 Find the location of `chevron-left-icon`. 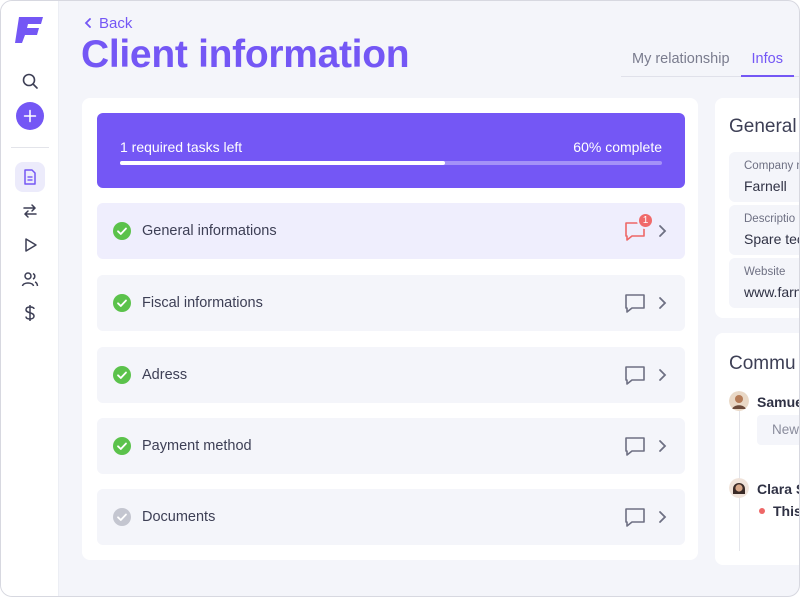

chevron-left-icon is located at coordinates (87, 23).